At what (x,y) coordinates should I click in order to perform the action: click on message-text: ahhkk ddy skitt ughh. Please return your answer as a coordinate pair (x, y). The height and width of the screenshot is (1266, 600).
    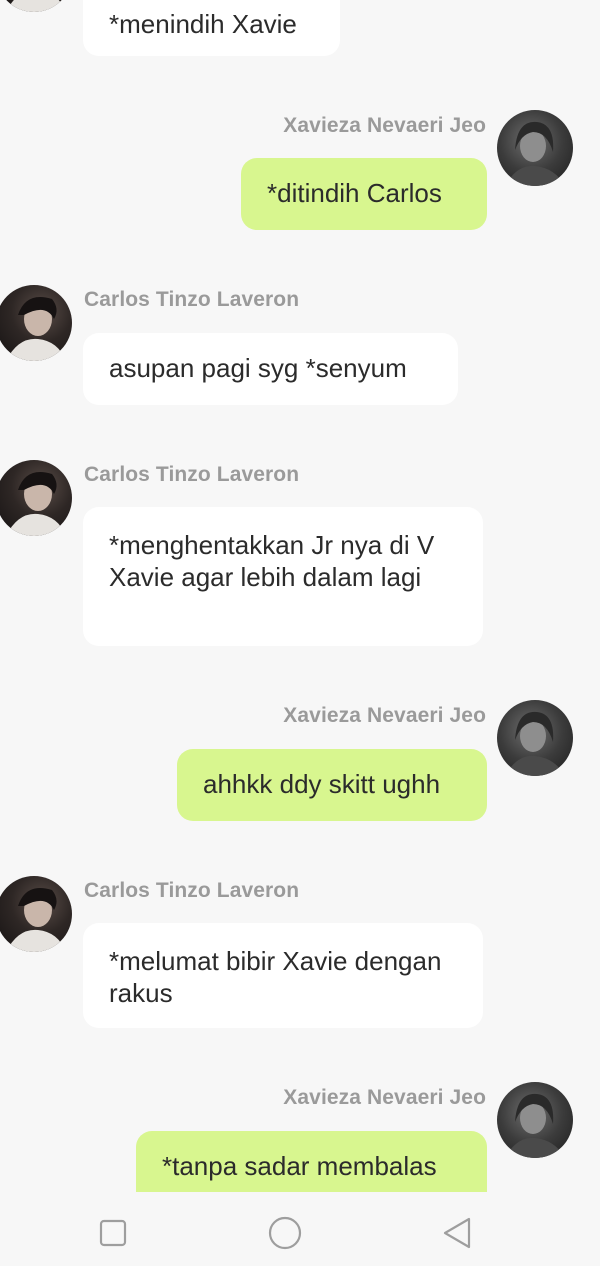
    Looking at the image, I should click on (322, 784).